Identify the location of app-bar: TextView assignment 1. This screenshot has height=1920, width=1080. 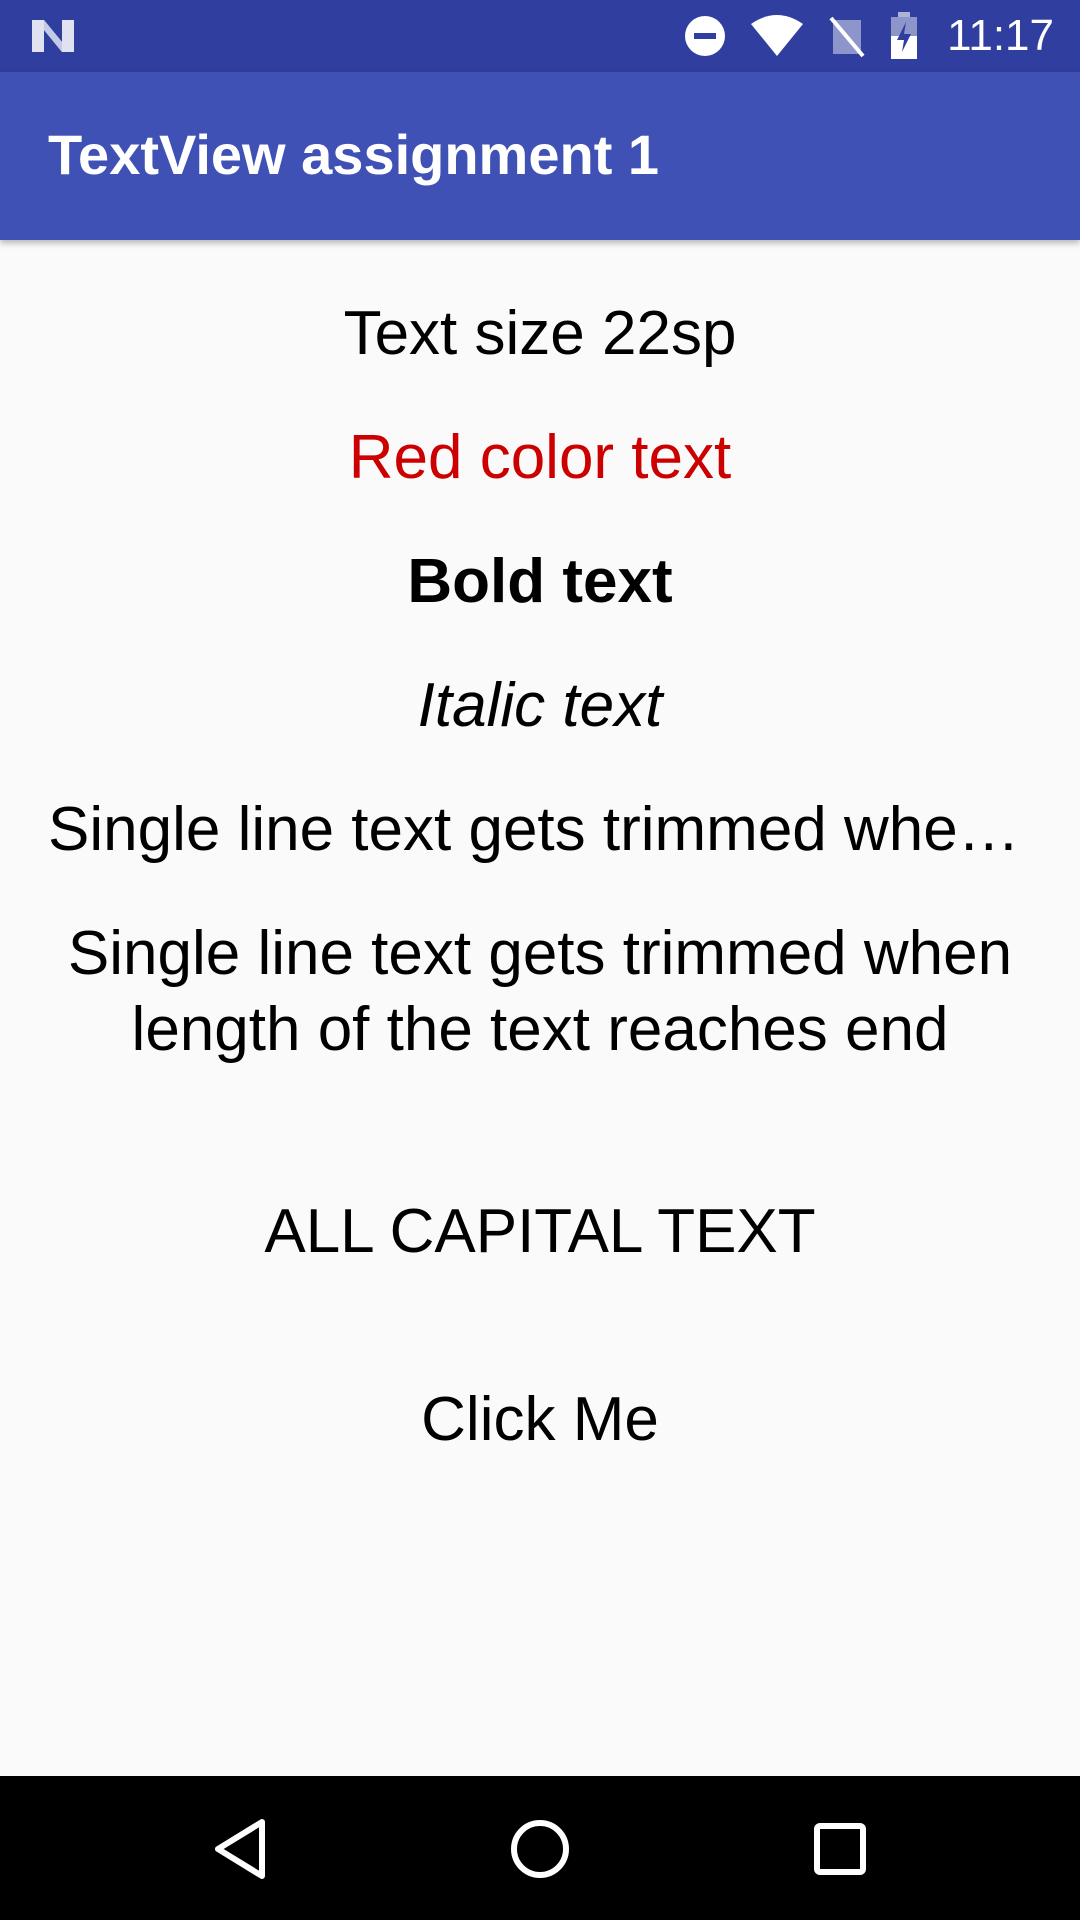
(540, 156).